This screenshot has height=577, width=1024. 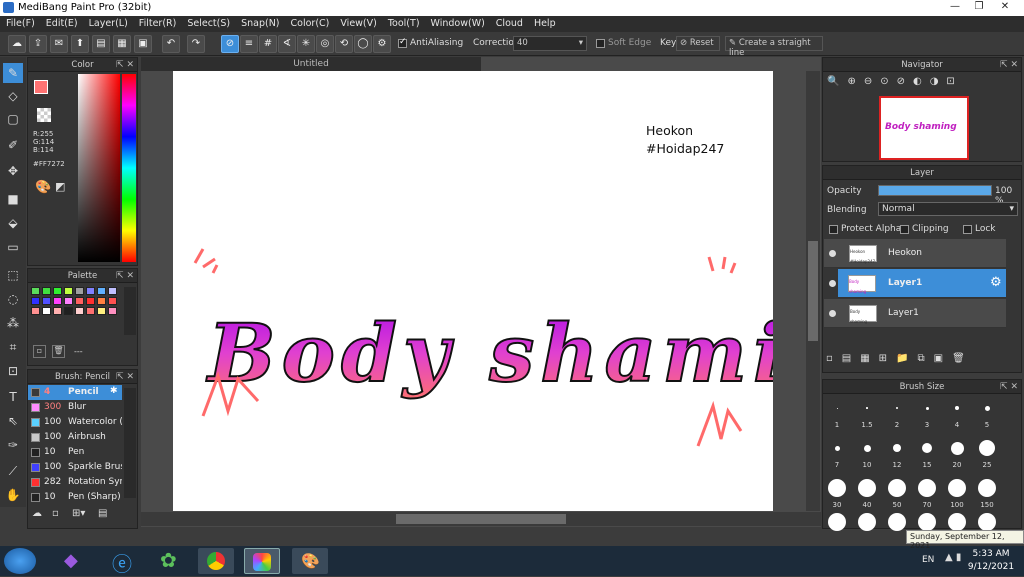 I want to click on visual-studio-icon: ◆, so click(x=71, y=560).